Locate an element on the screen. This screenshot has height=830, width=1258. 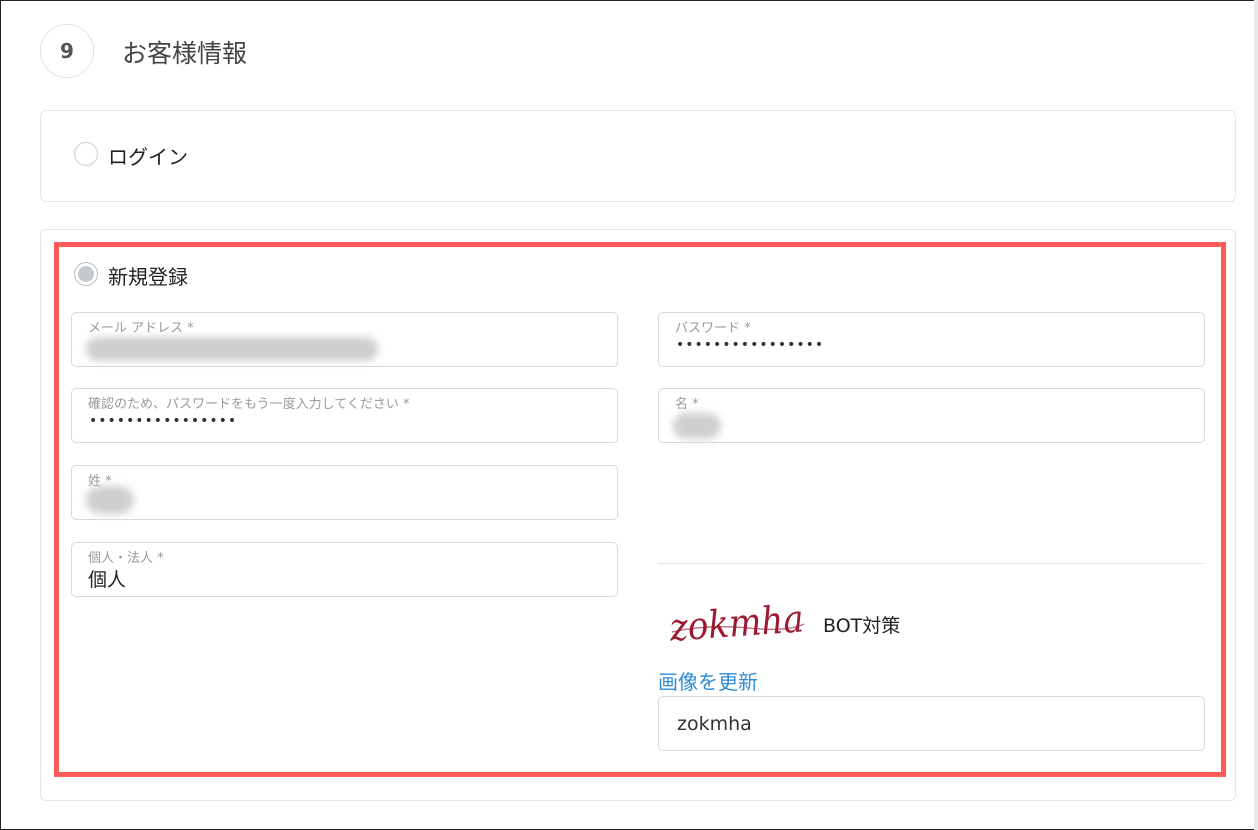
first-name-field: 名 * is located at coordinates (931, 415).